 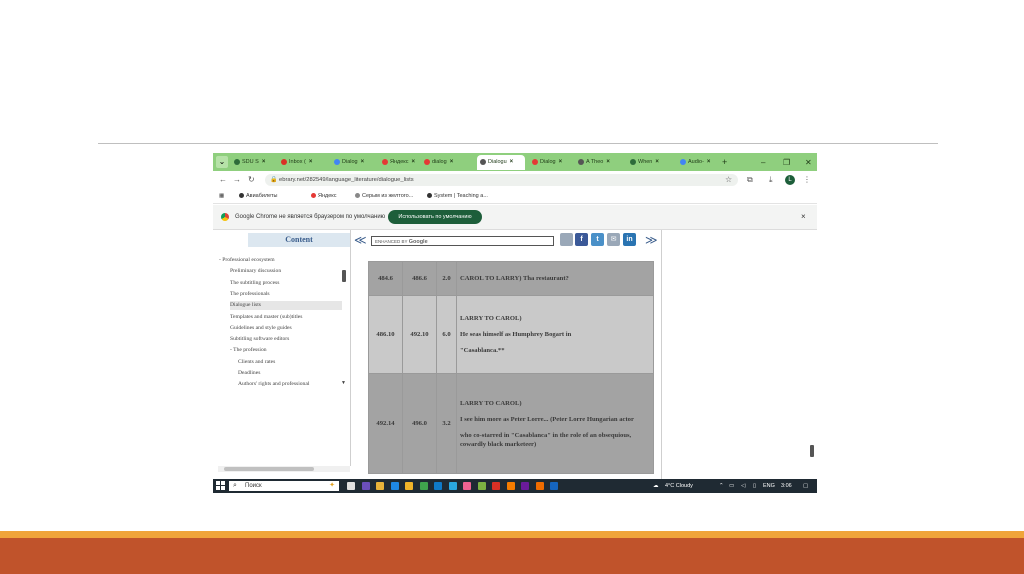 I want to click on sidebar-item: Guidelines and style guides, so click(x=285, y=328).